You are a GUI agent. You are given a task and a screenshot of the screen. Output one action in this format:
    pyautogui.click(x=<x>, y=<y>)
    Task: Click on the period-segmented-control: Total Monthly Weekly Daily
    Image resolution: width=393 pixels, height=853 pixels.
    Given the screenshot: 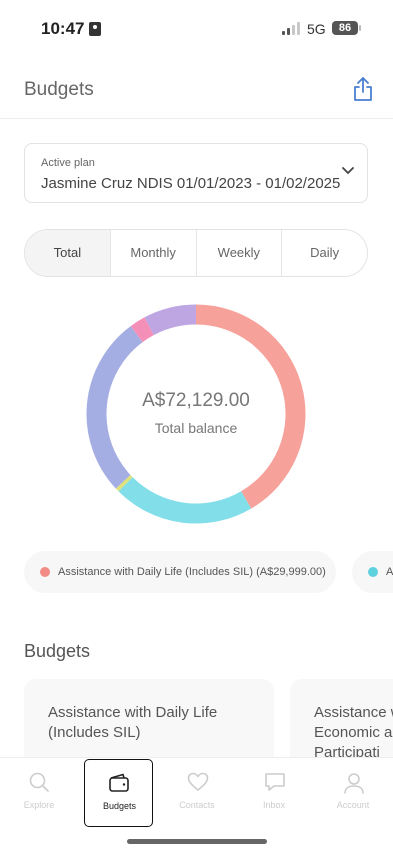 What is the action you would take?
    pyautogui.click(x=196, y=253)
    